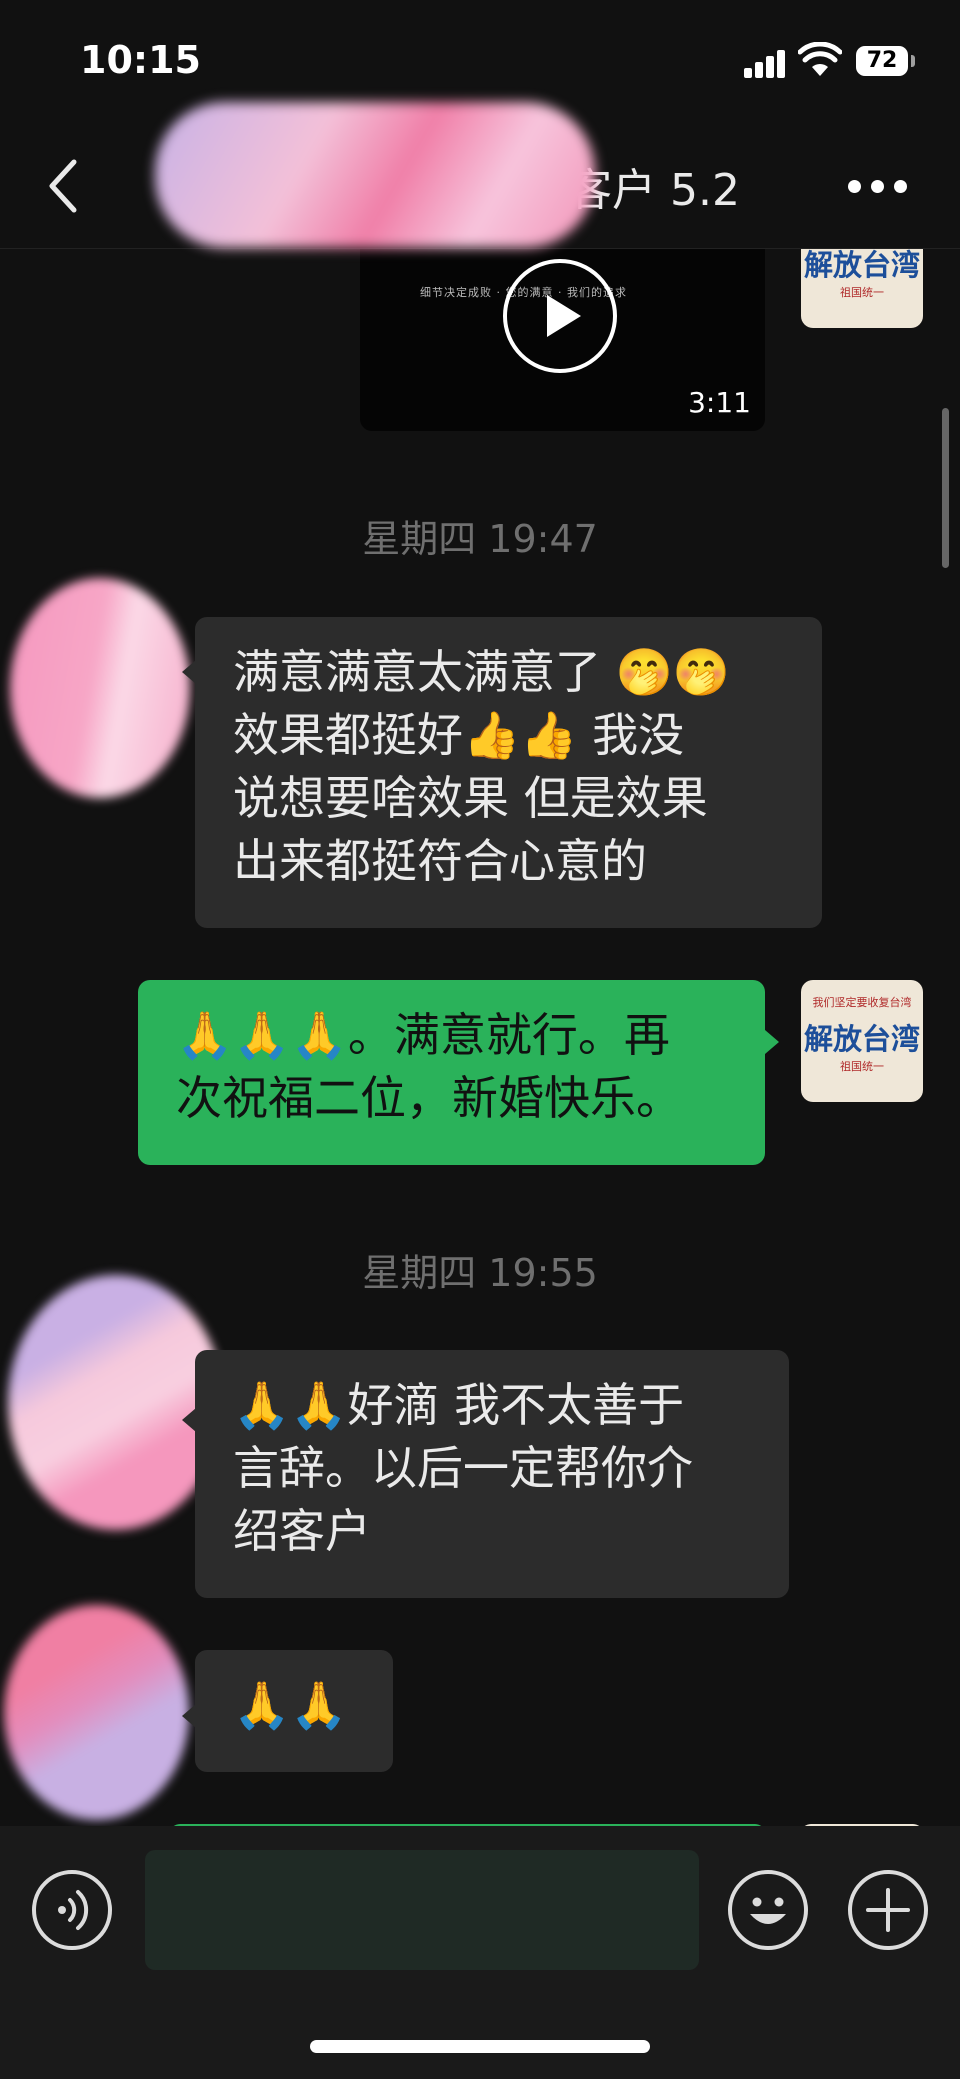  What do you see at coordinates (64, 186) in the screenshot?
I see `back-arrow-icon` at bounding box center [64, 186].